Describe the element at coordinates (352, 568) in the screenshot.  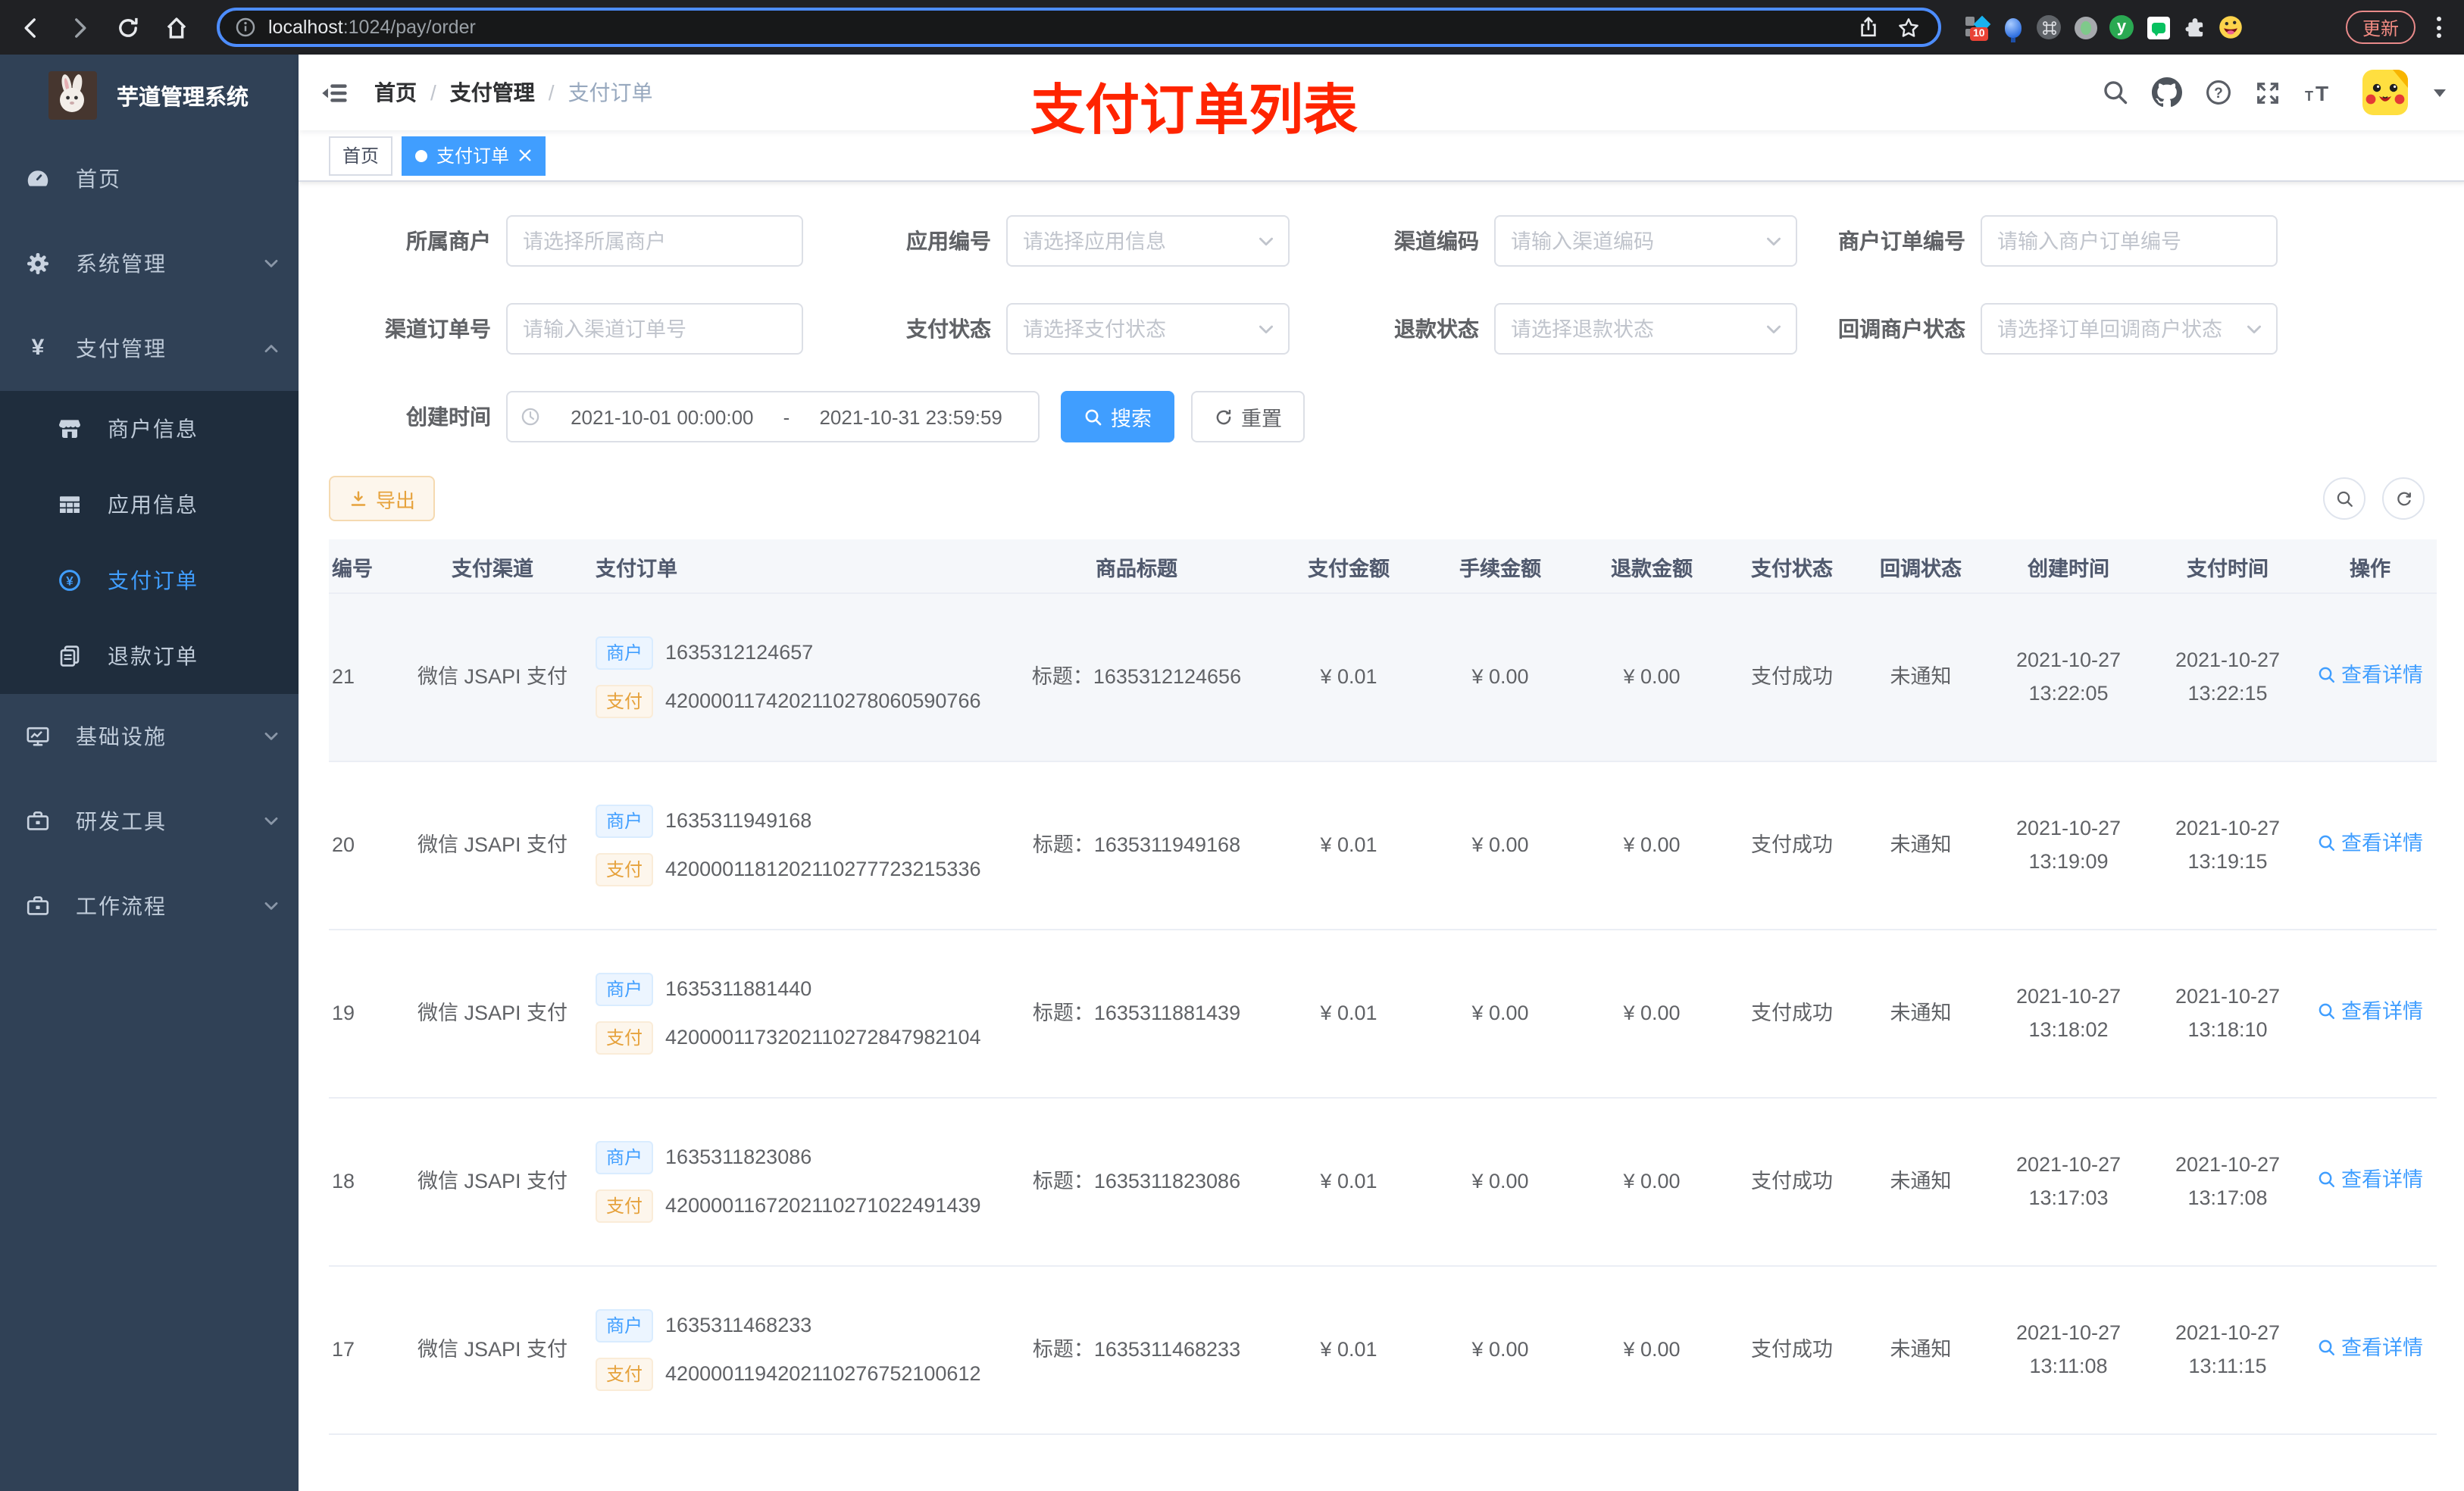
I see `column-header: 编号` at that location.